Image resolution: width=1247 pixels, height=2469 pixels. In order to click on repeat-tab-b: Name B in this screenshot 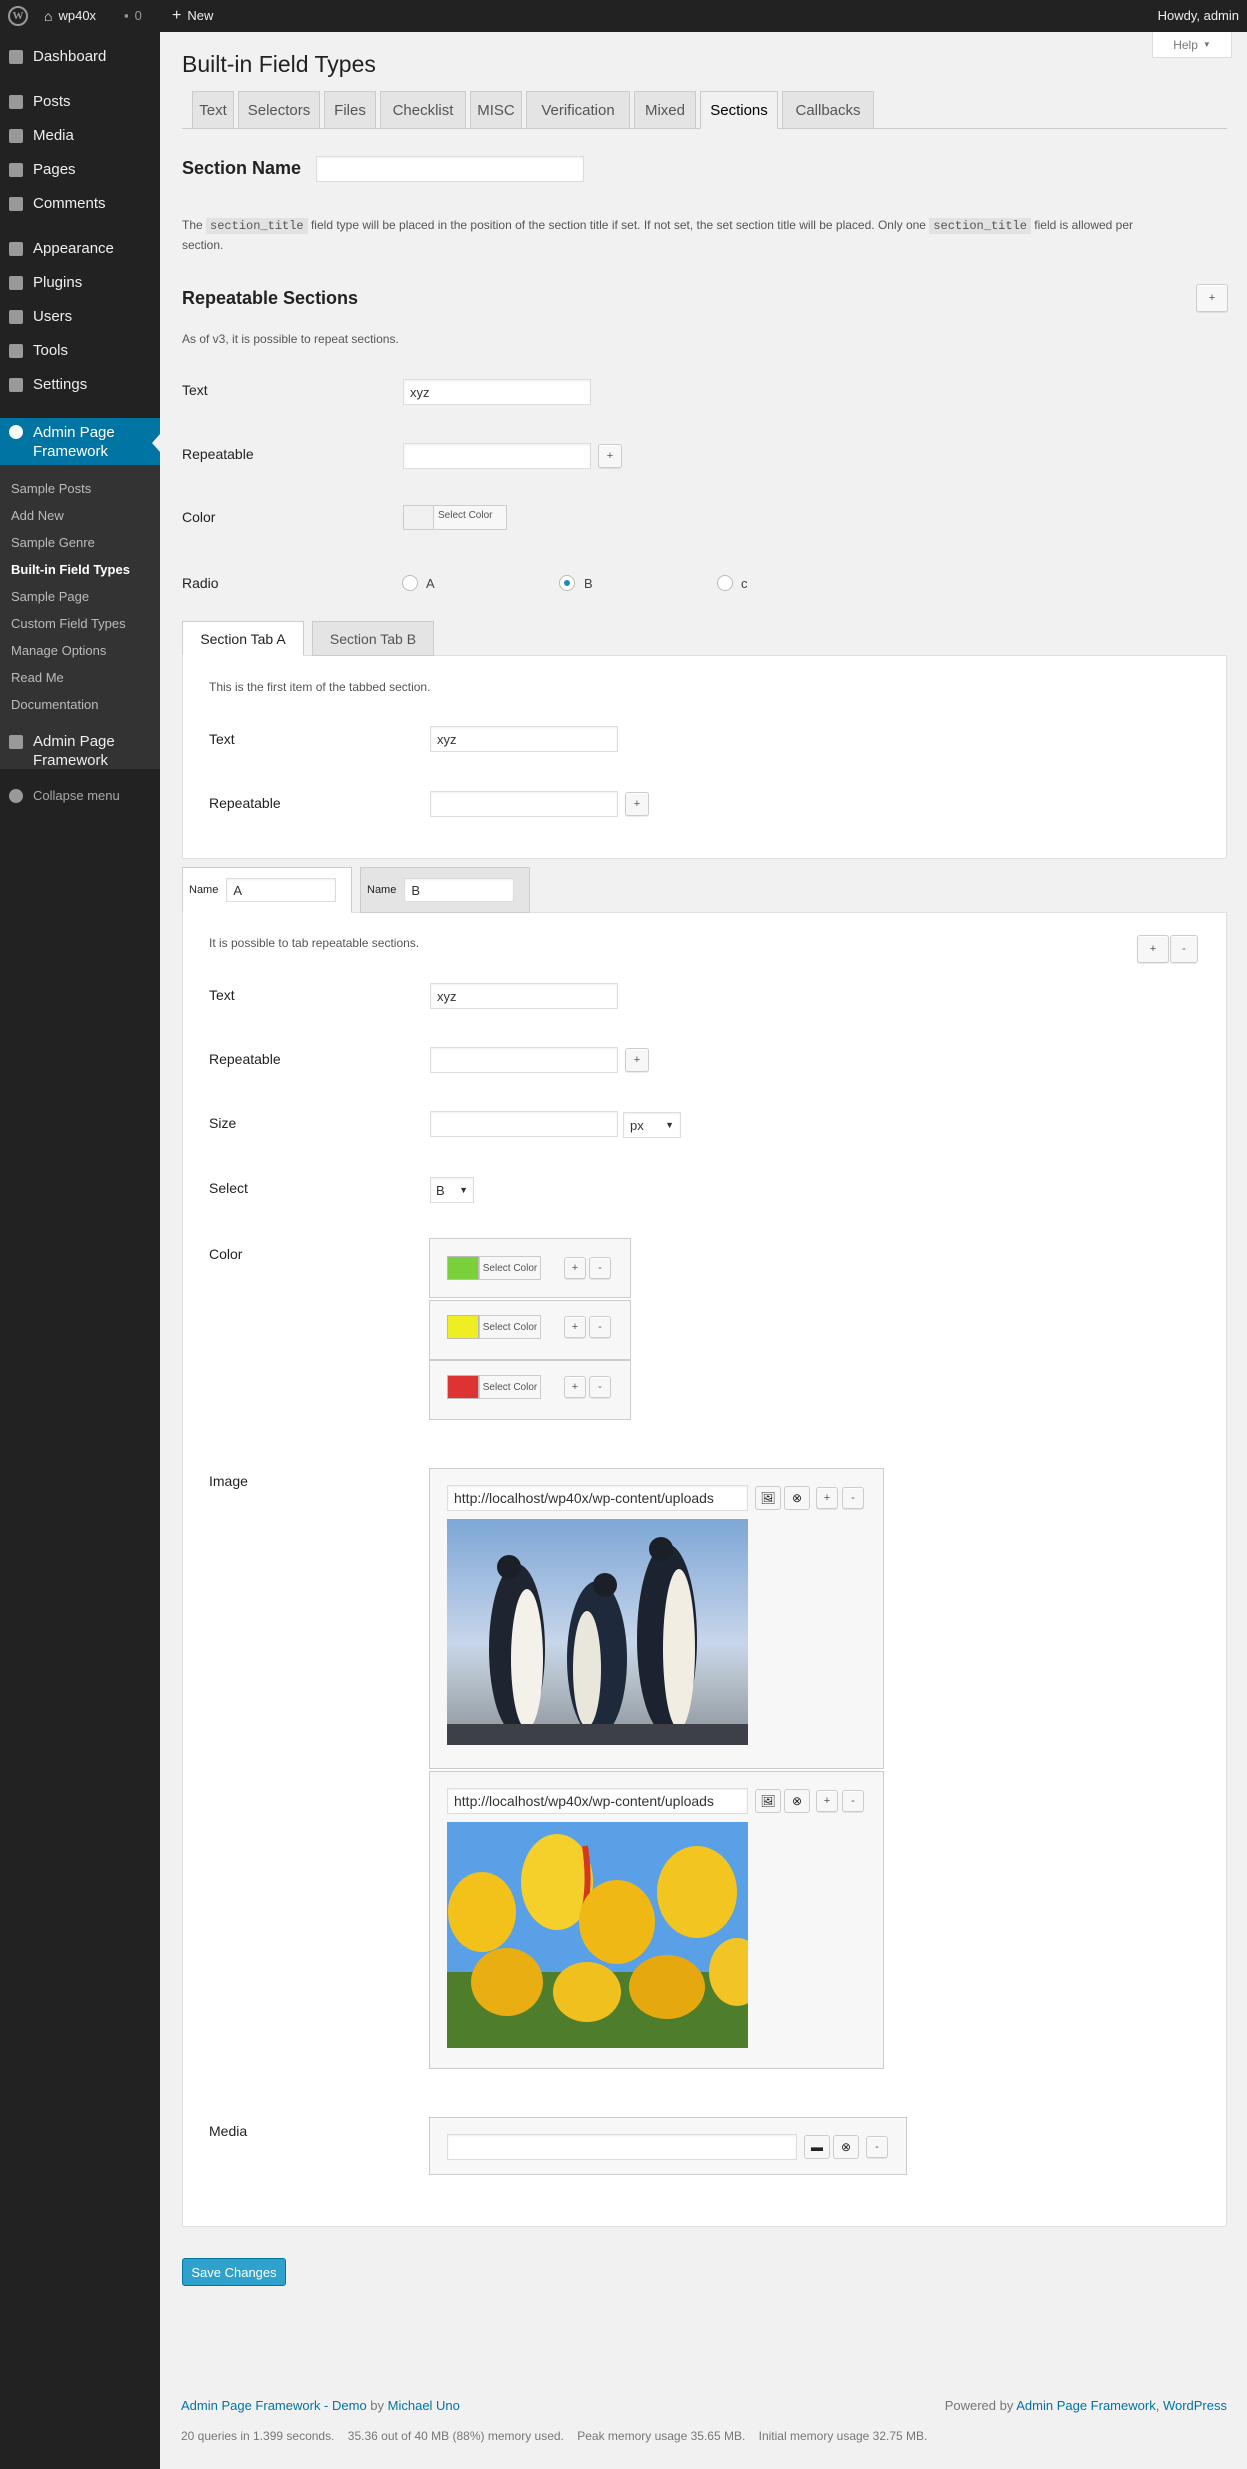, I will do `click(445, 890)`.